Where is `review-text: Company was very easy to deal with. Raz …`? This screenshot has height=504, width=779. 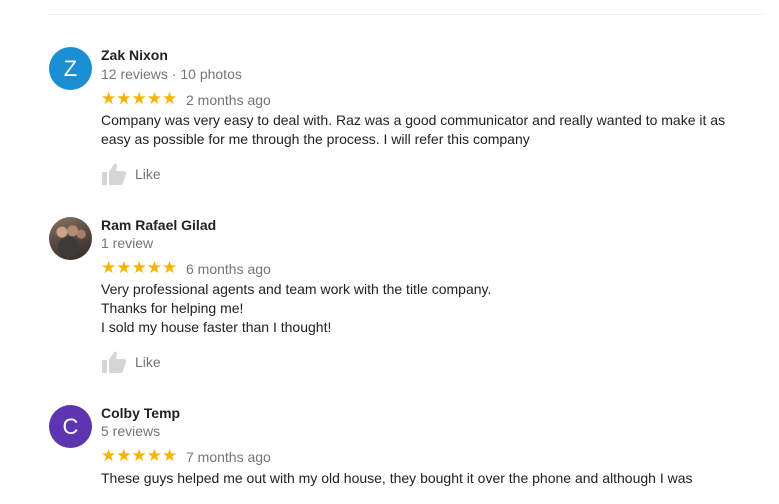 review-text: Company was very easy to deal with. Raz … is located at coordinates (431, 130).